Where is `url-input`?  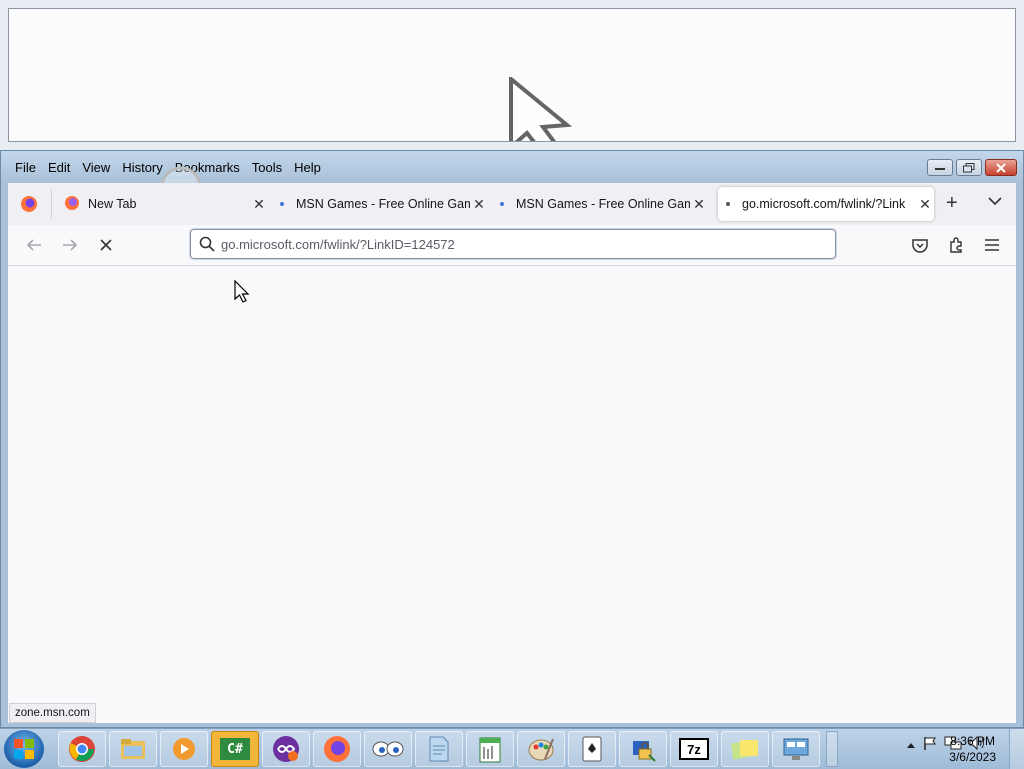 url-input is located at coordinates (525, 244).